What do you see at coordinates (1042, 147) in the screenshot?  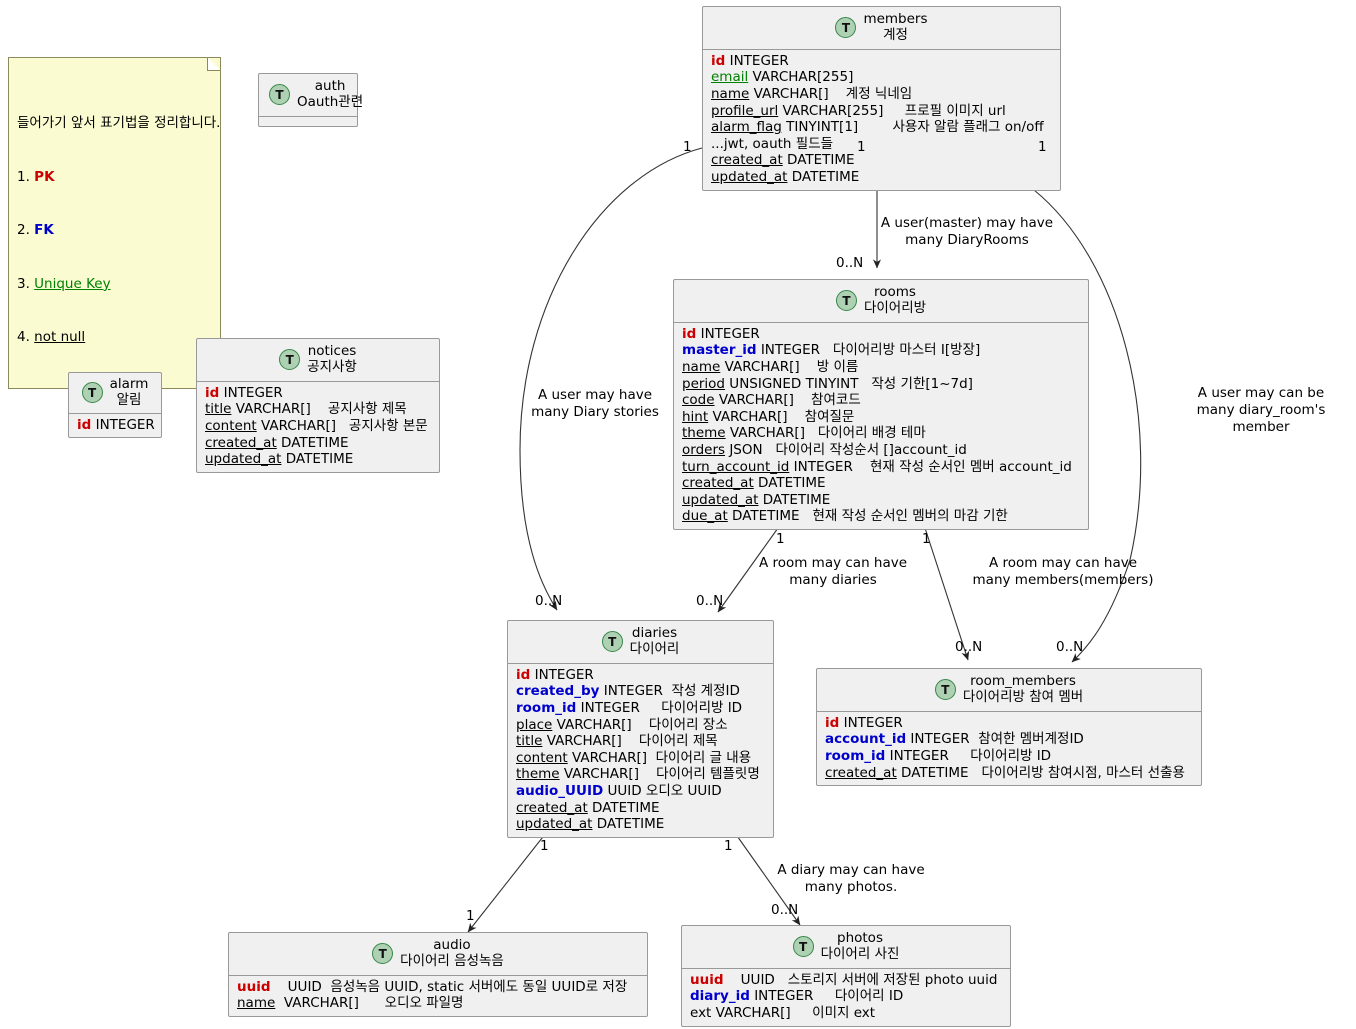 I see `mult-members-room-members-from: 1` at bounding box center [1042, 147].